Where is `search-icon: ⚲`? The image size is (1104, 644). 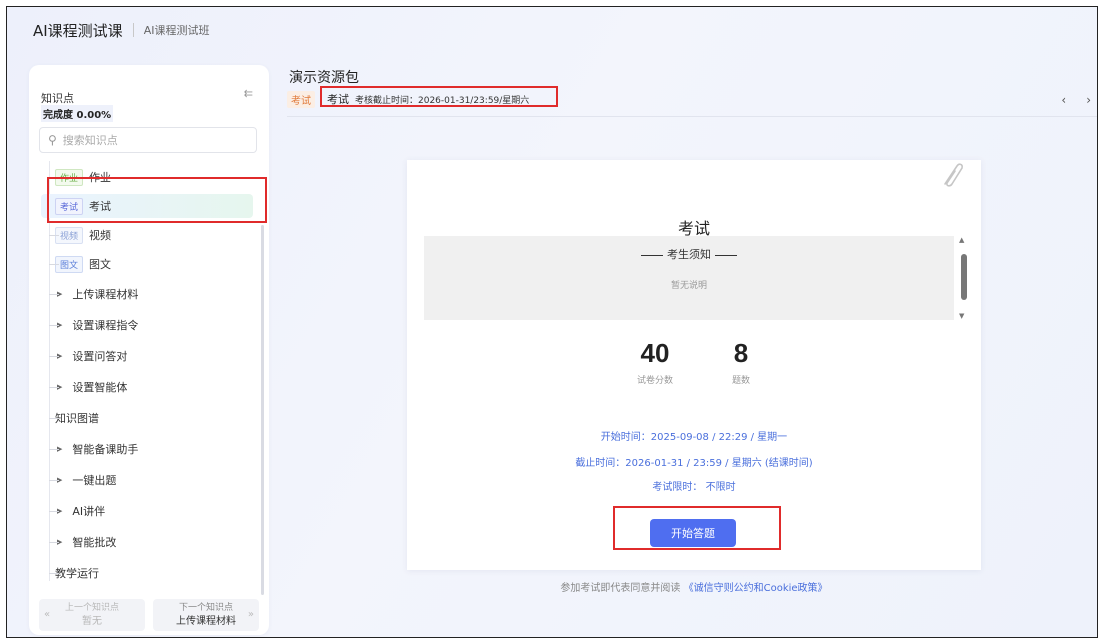
search-icon: ⚲ is located at coordinates (52, 140).